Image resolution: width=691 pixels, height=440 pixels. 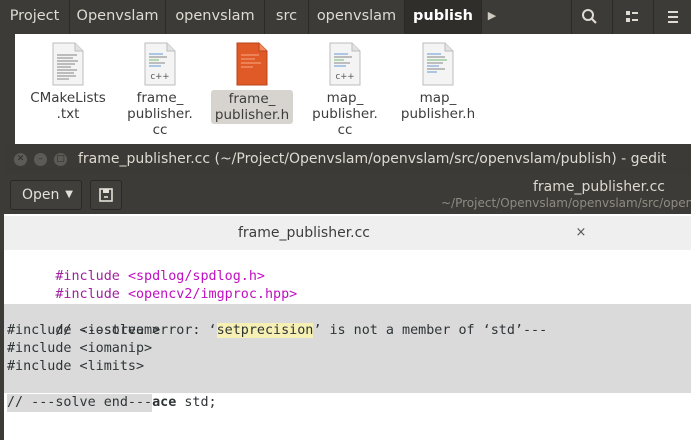 I want to click on text-file-icon, so click(x=68, y=64).